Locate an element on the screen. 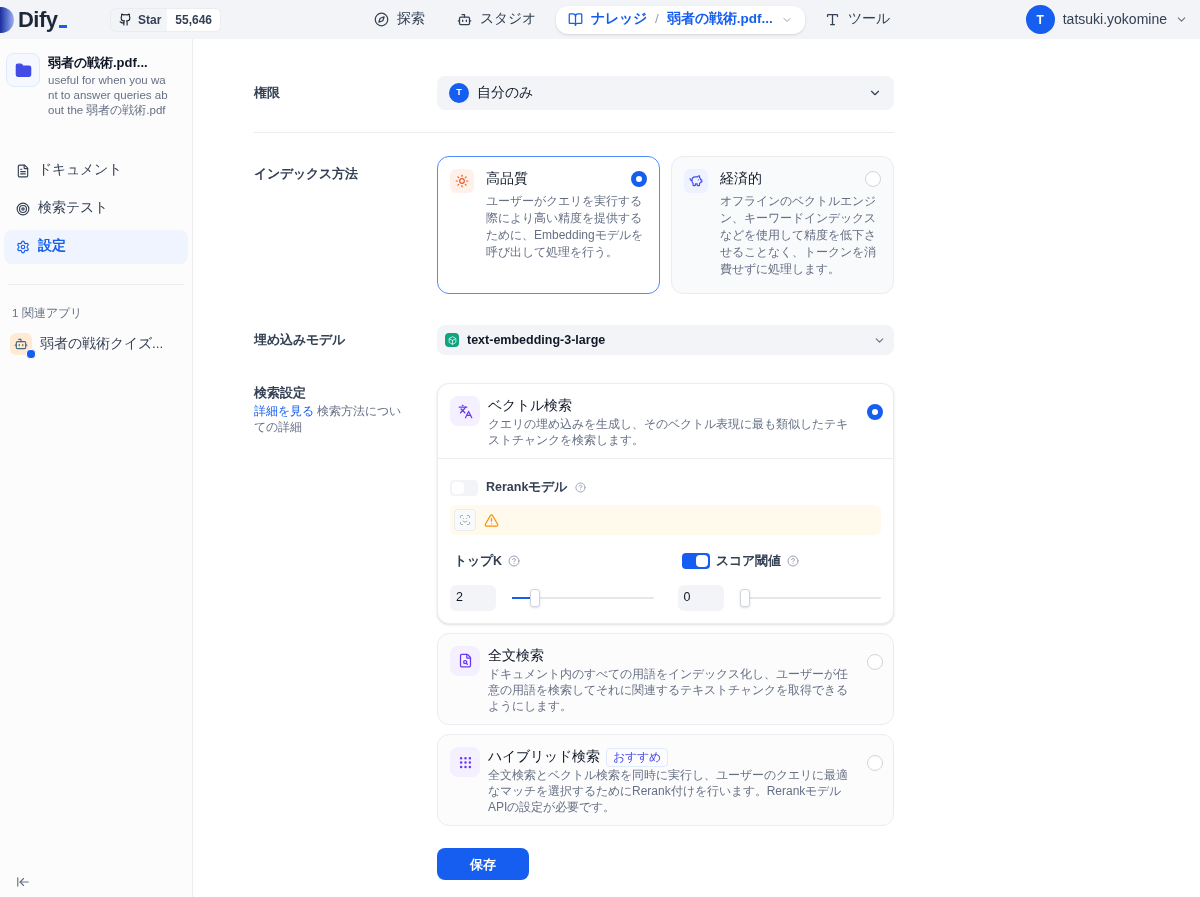 This screenshot has height=897, width=1200. text-tool-icon is located at coordinates (832, 19).